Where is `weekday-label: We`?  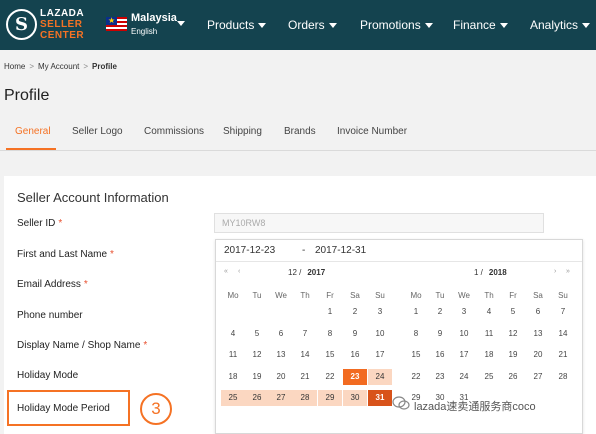 weekday-label: We is located at coordinates (464, 295).